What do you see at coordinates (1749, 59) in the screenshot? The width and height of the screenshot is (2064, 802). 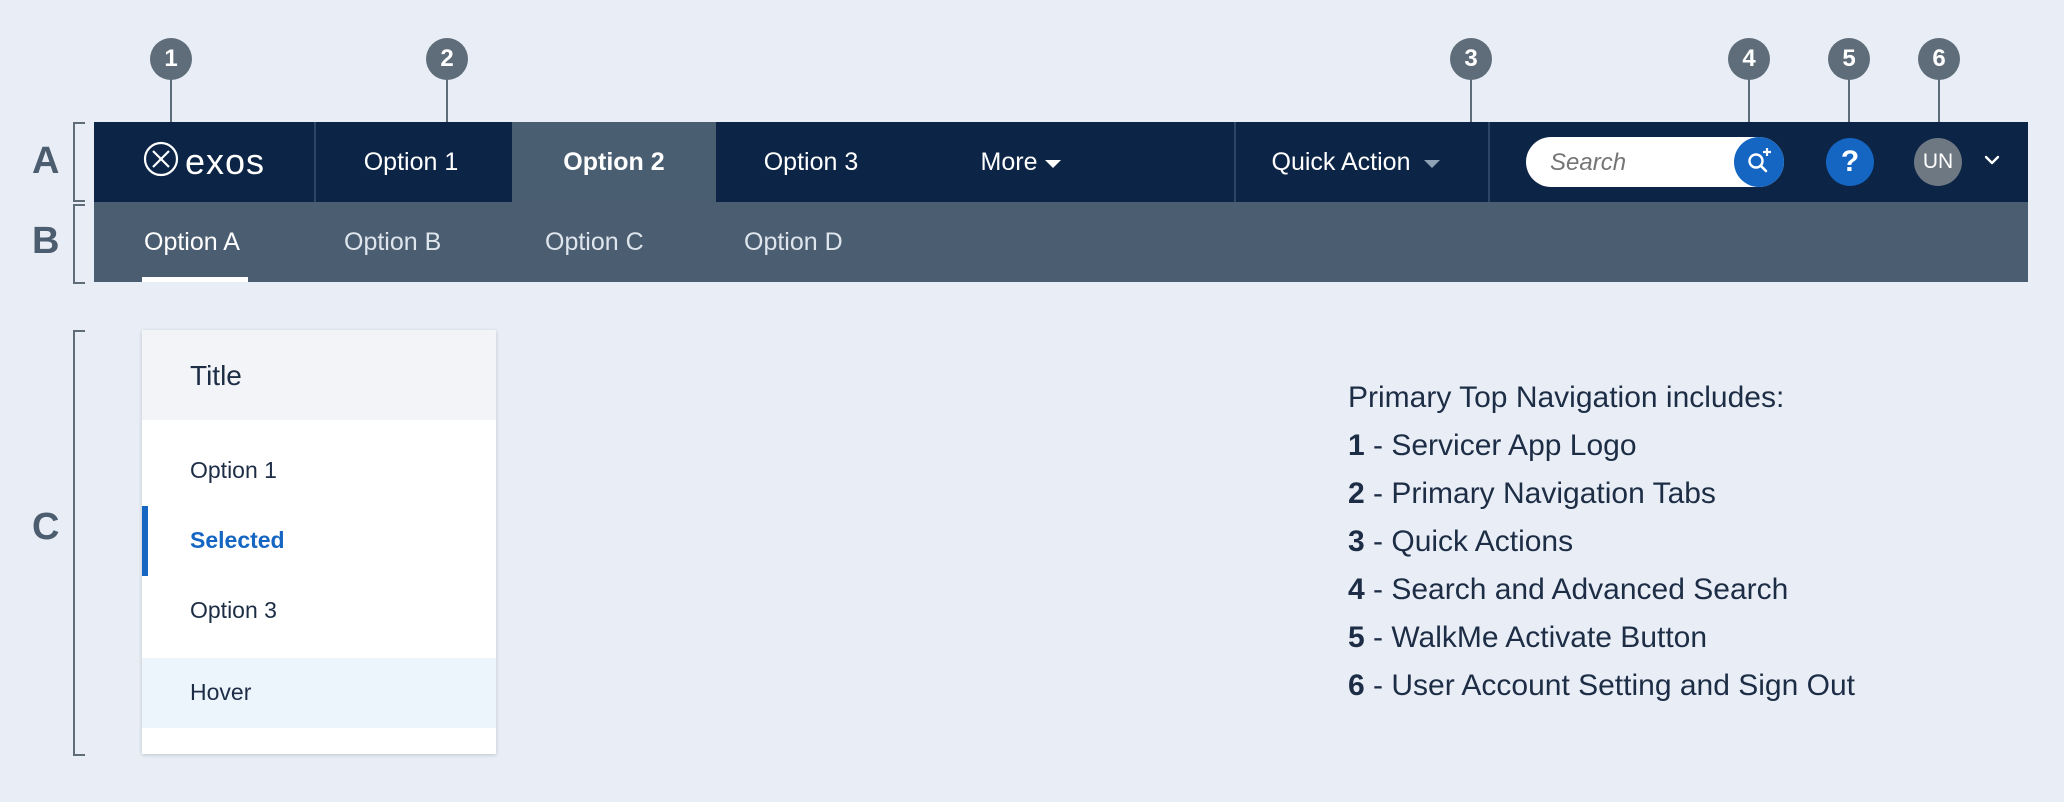 I see `marker-badge-4: 4` at bounding box center [1749, 59].